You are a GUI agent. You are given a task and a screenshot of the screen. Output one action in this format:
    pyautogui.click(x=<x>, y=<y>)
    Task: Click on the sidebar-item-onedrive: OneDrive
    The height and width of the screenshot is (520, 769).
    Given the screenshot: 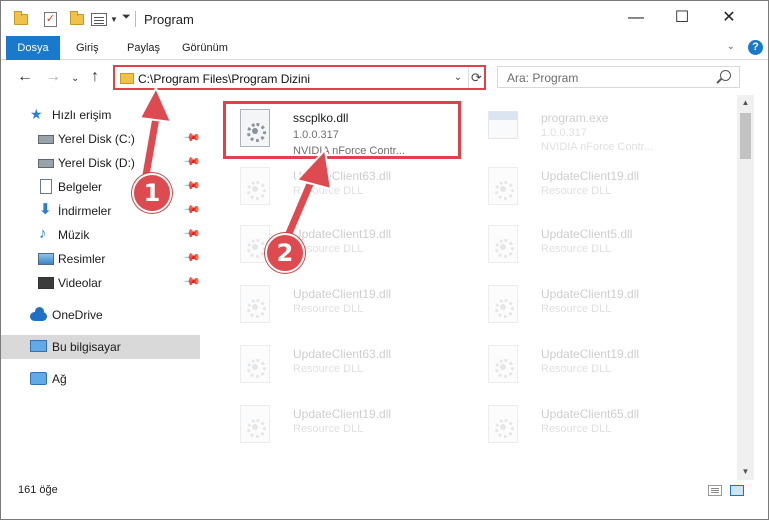 What is the action you would take?
    pyautogui.click(x=100, y=315)
    